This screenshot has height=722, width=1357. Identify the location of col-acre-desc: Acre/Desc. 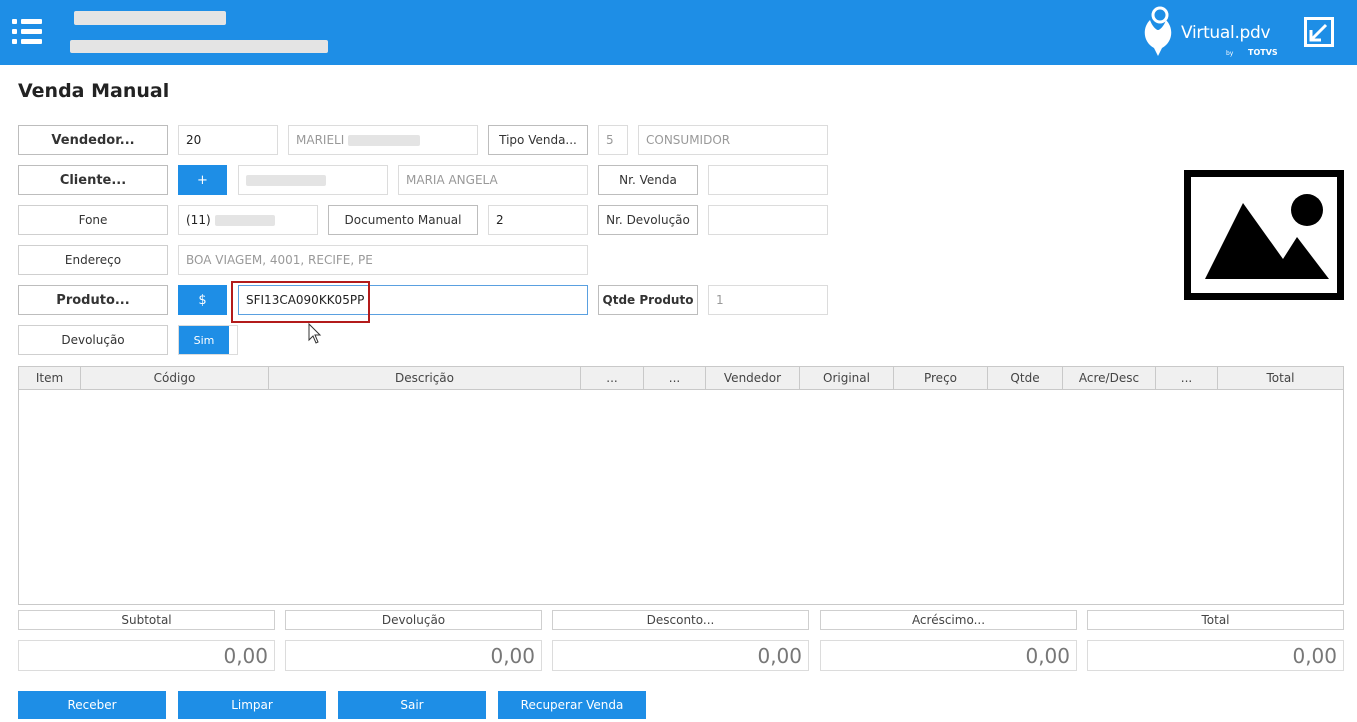
(1109, 378).